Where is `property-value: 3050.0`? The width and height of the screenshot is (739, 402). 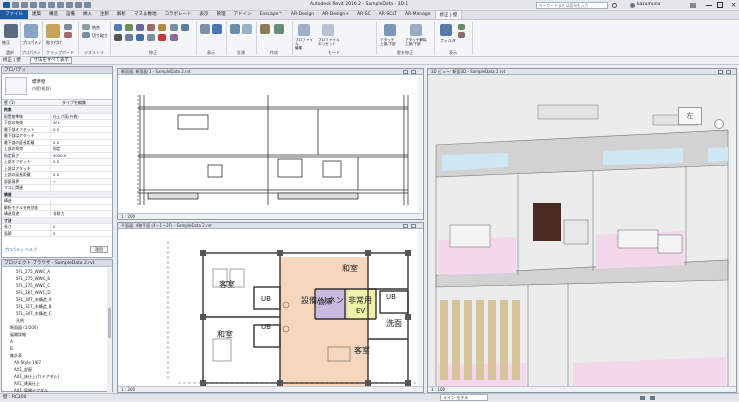
property-value: 3050.0 is located at coordinates (81, 155).